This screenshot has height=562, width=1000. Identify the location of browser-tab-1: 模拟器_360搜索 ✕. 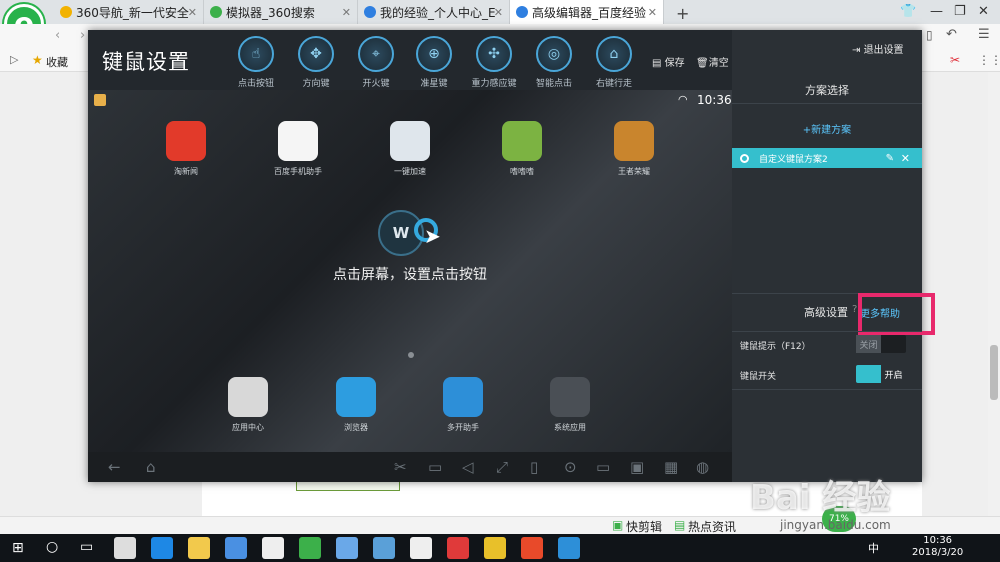
(281, 12).